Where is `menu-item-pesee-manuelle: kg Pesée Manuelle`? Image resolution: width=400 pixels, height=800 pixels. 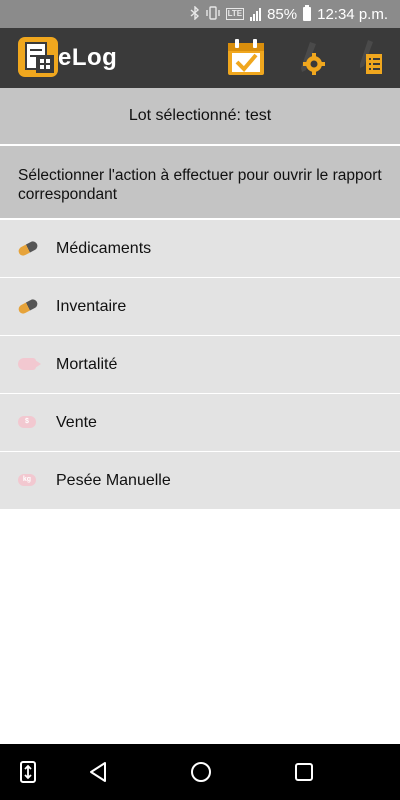
menu-item-pesee-manuelle: kg Pesée Manuelle is located at coordinates (200, 481).